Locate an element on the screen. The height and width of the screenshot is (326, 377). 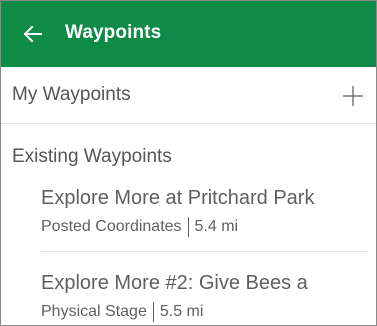
my-waypoints-label: My Waypoints is located at coordinates (71, 94).